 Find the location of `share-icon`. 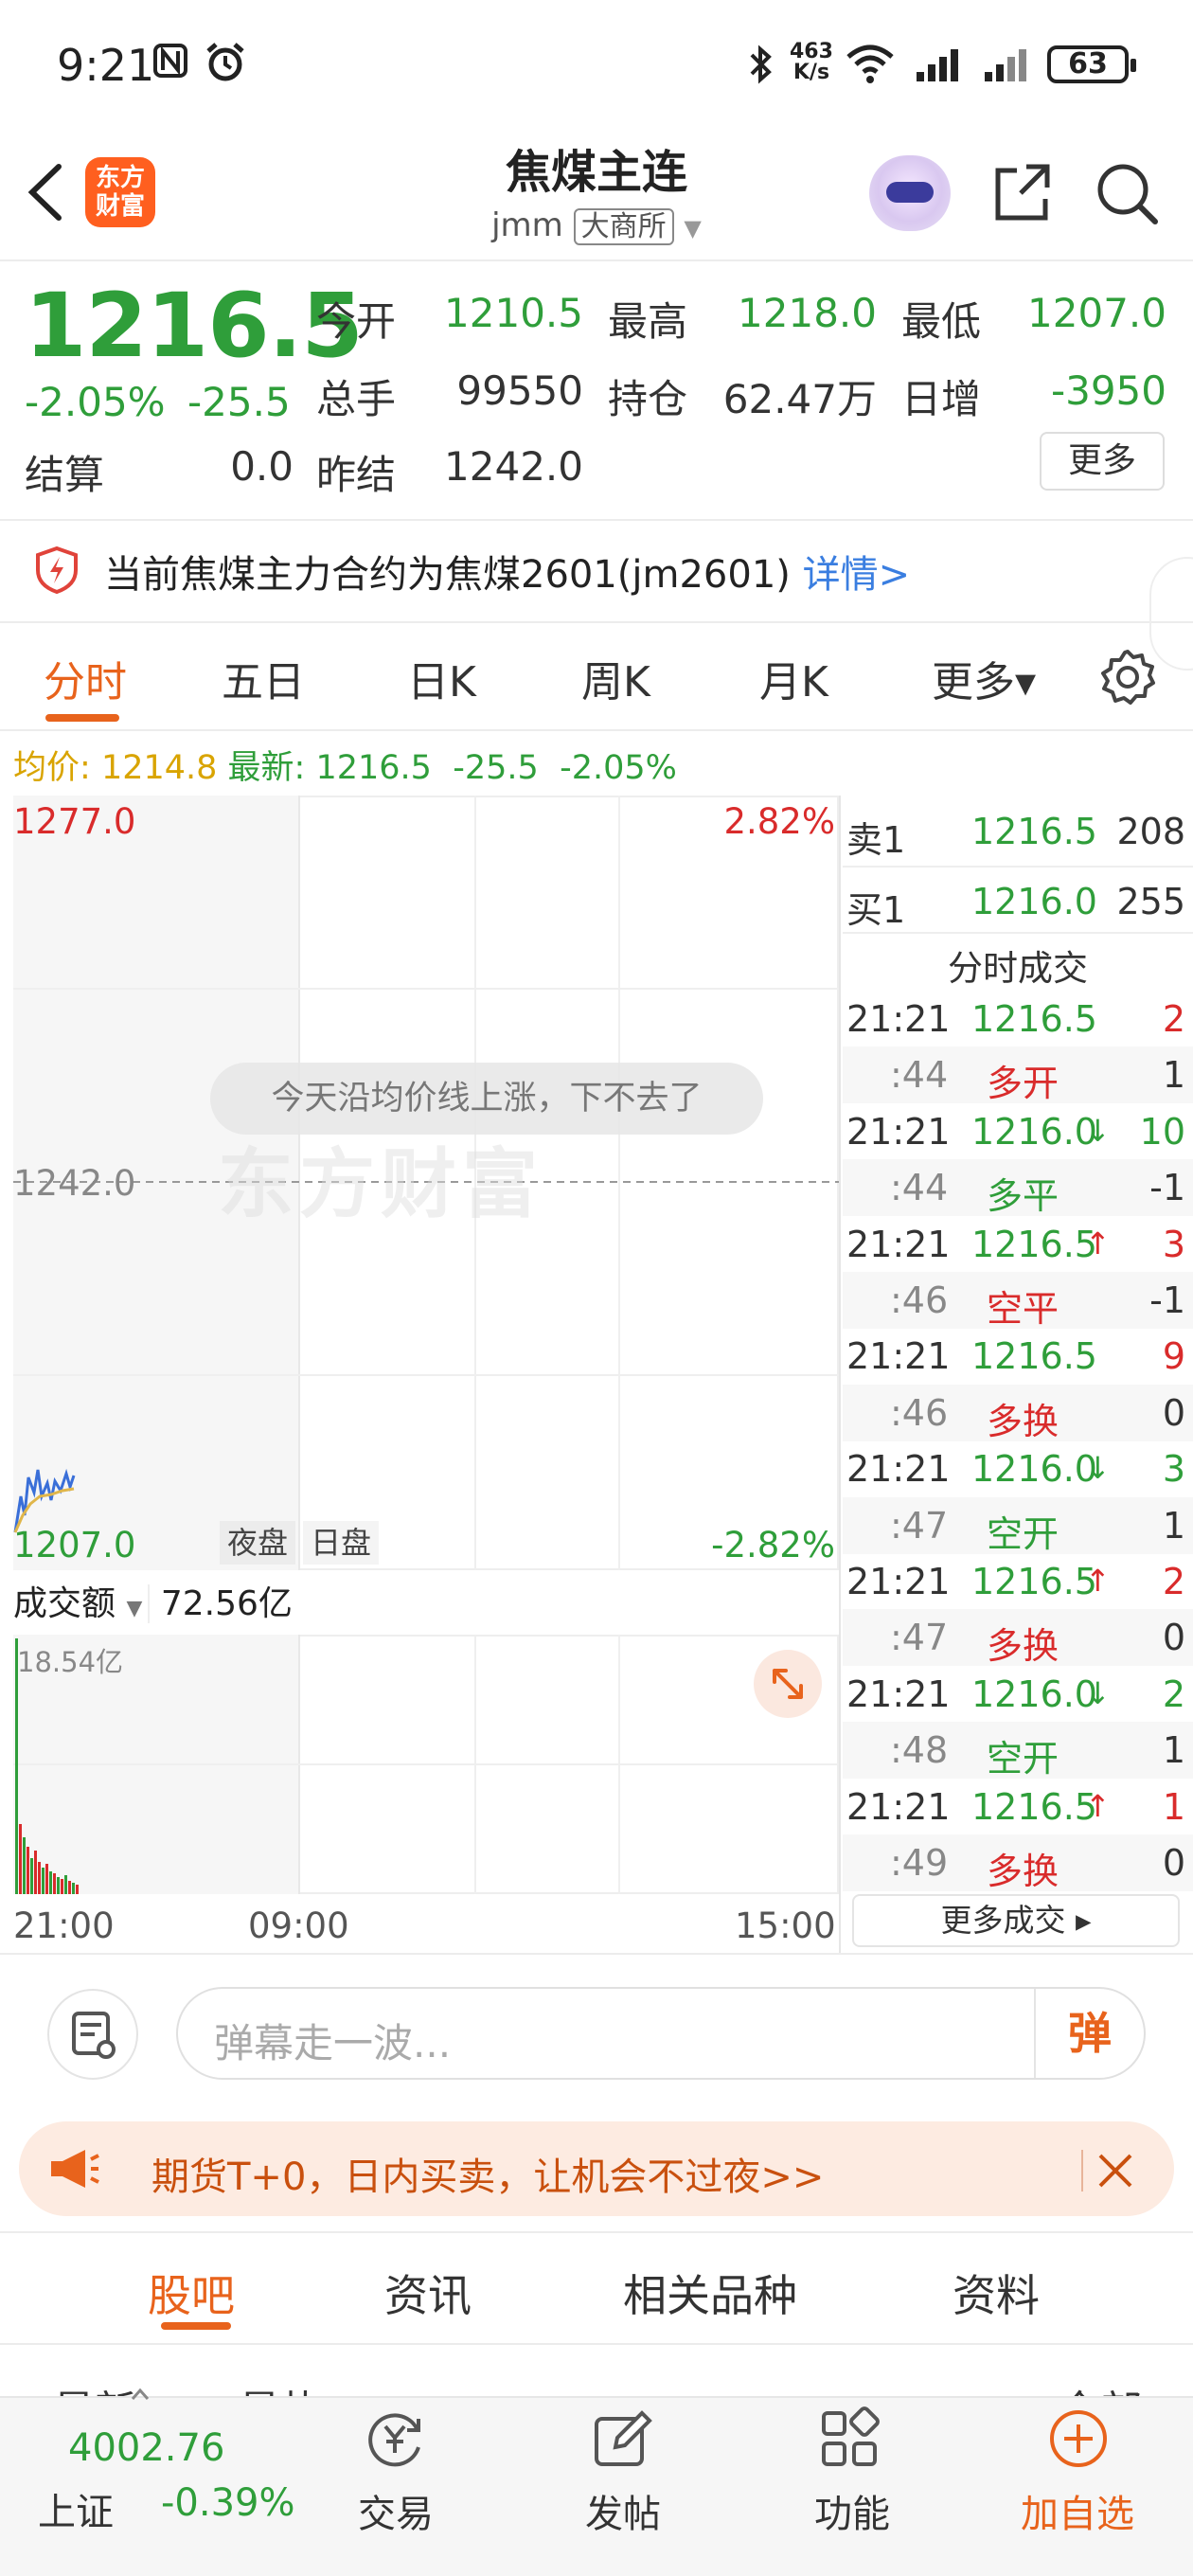

share-icon is located at coordinates (1022, 193).